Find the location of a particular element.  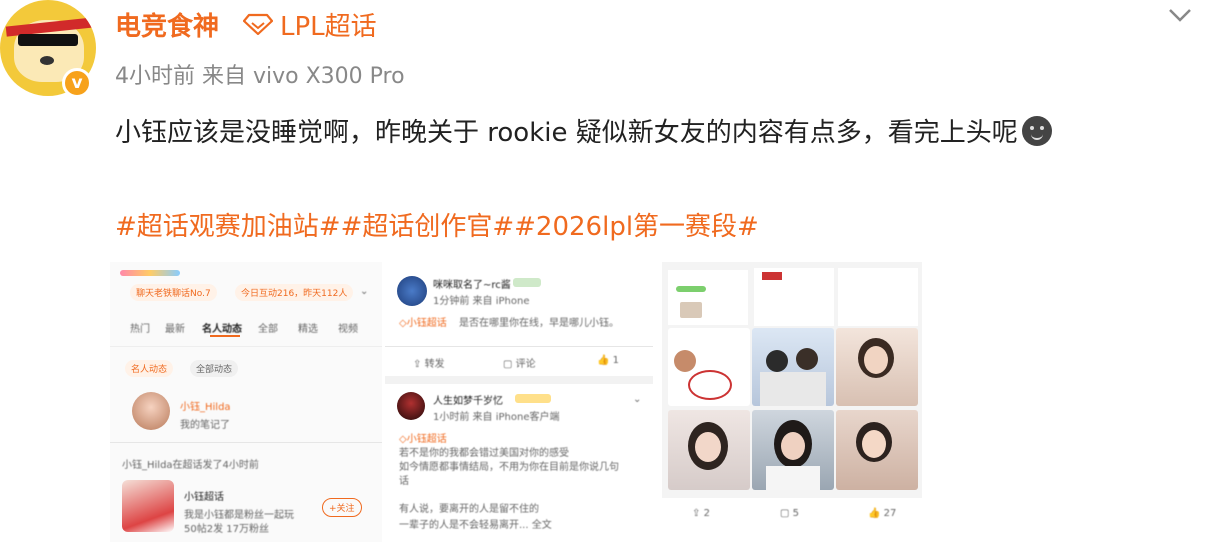

p2-post2-l2: 如今情愿都事情结局，不用为你在目前是你说几句 is located at coordinates (509, 467).